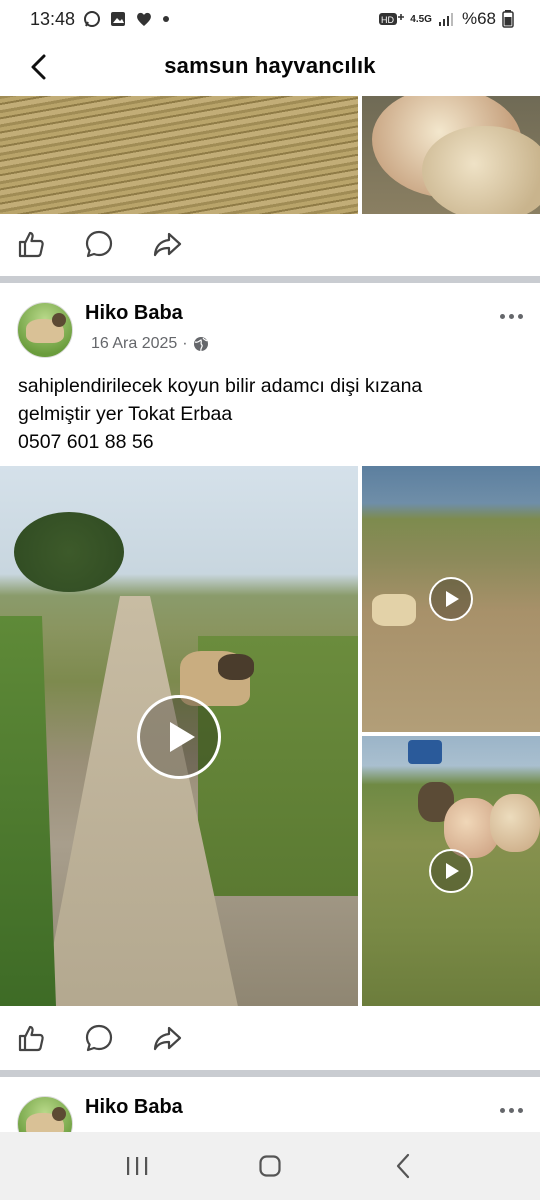 The width and height of the screenshot is (540, 1200). I want to click on back-button, so click(39, 67).